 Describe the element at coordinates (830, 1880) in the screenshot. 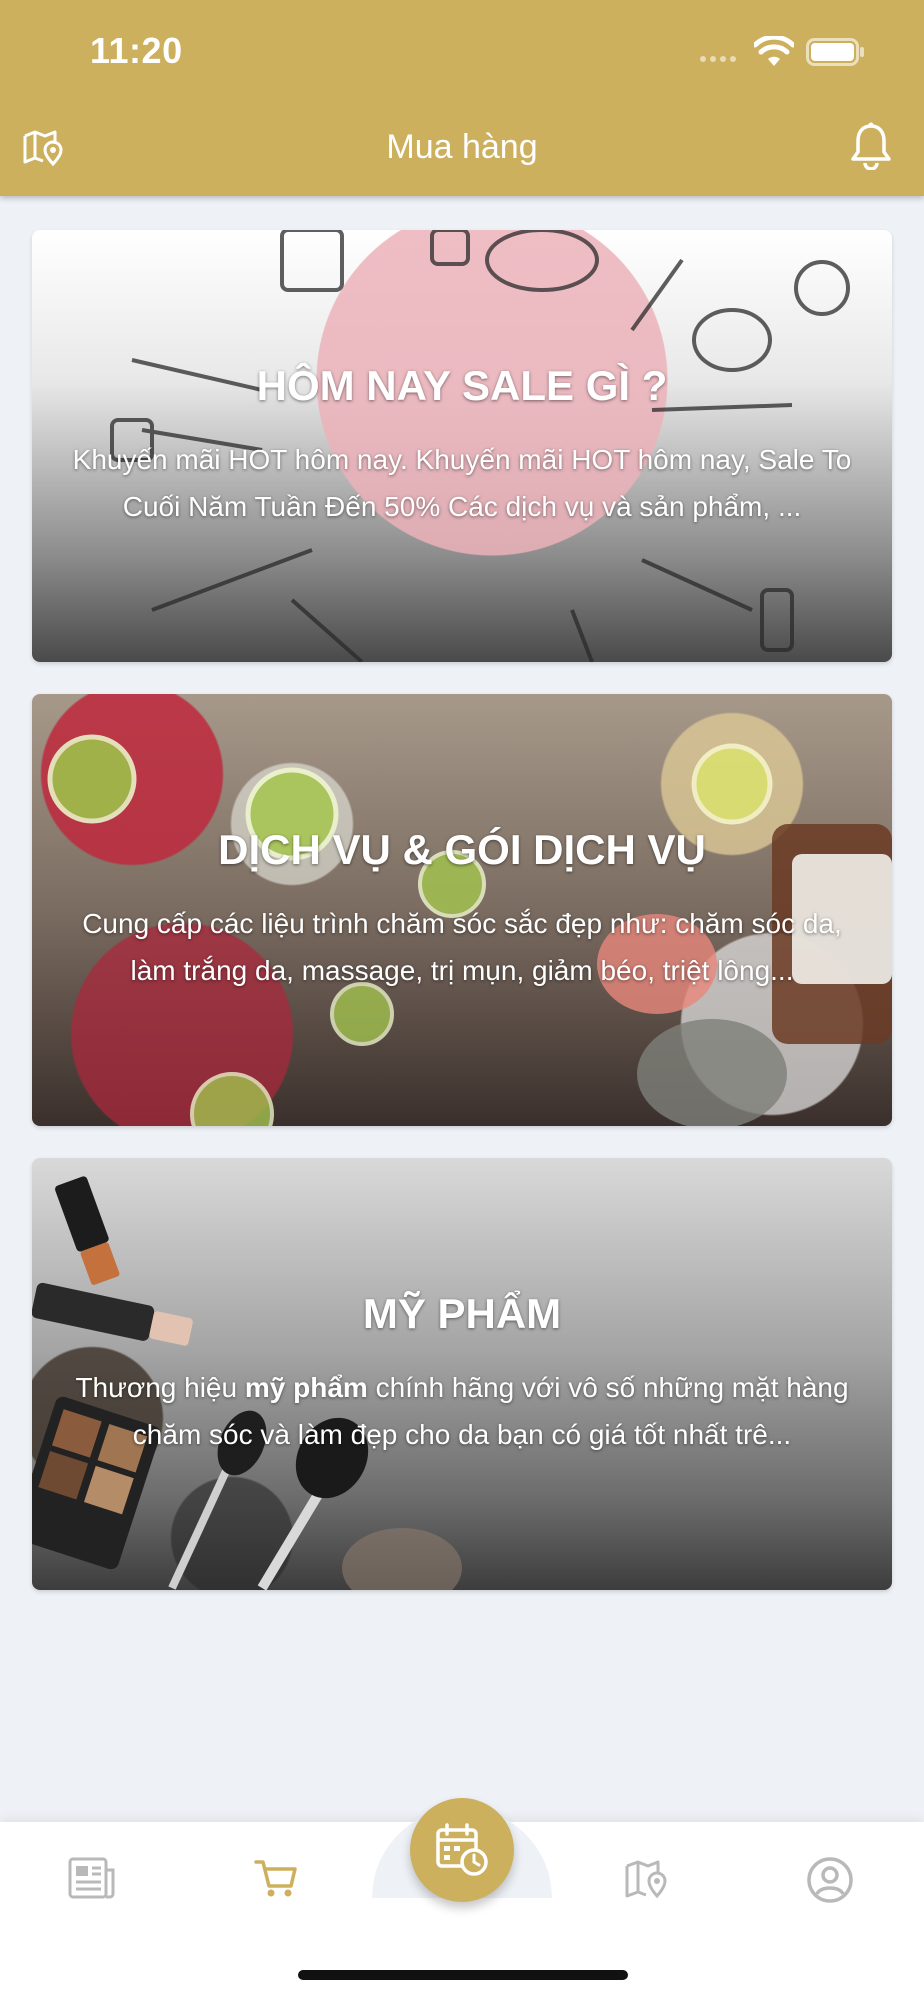

I see `user-icon` at that location.